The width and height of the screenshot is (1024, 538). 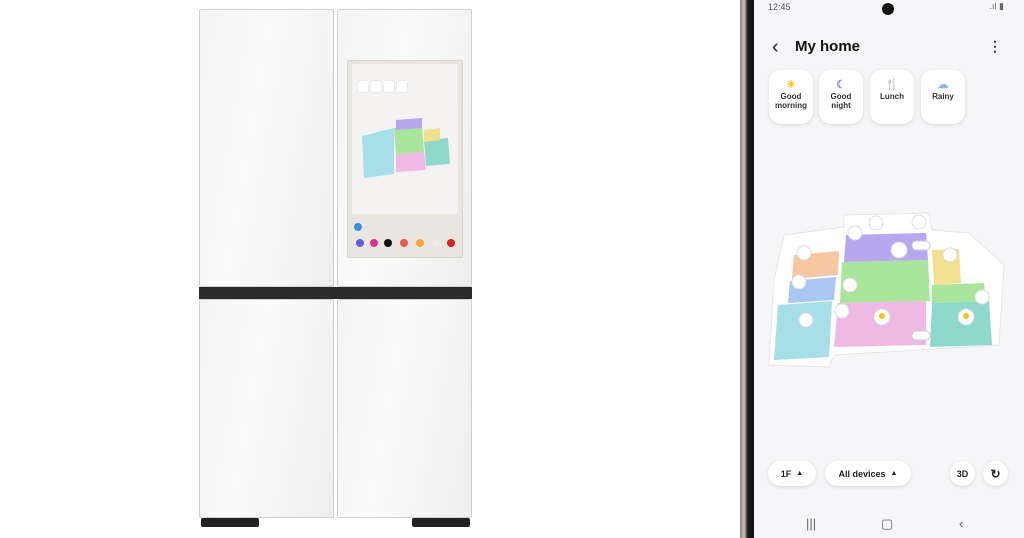 I want to click on fridge-door-bottom-left, so click(x=266, y=408).